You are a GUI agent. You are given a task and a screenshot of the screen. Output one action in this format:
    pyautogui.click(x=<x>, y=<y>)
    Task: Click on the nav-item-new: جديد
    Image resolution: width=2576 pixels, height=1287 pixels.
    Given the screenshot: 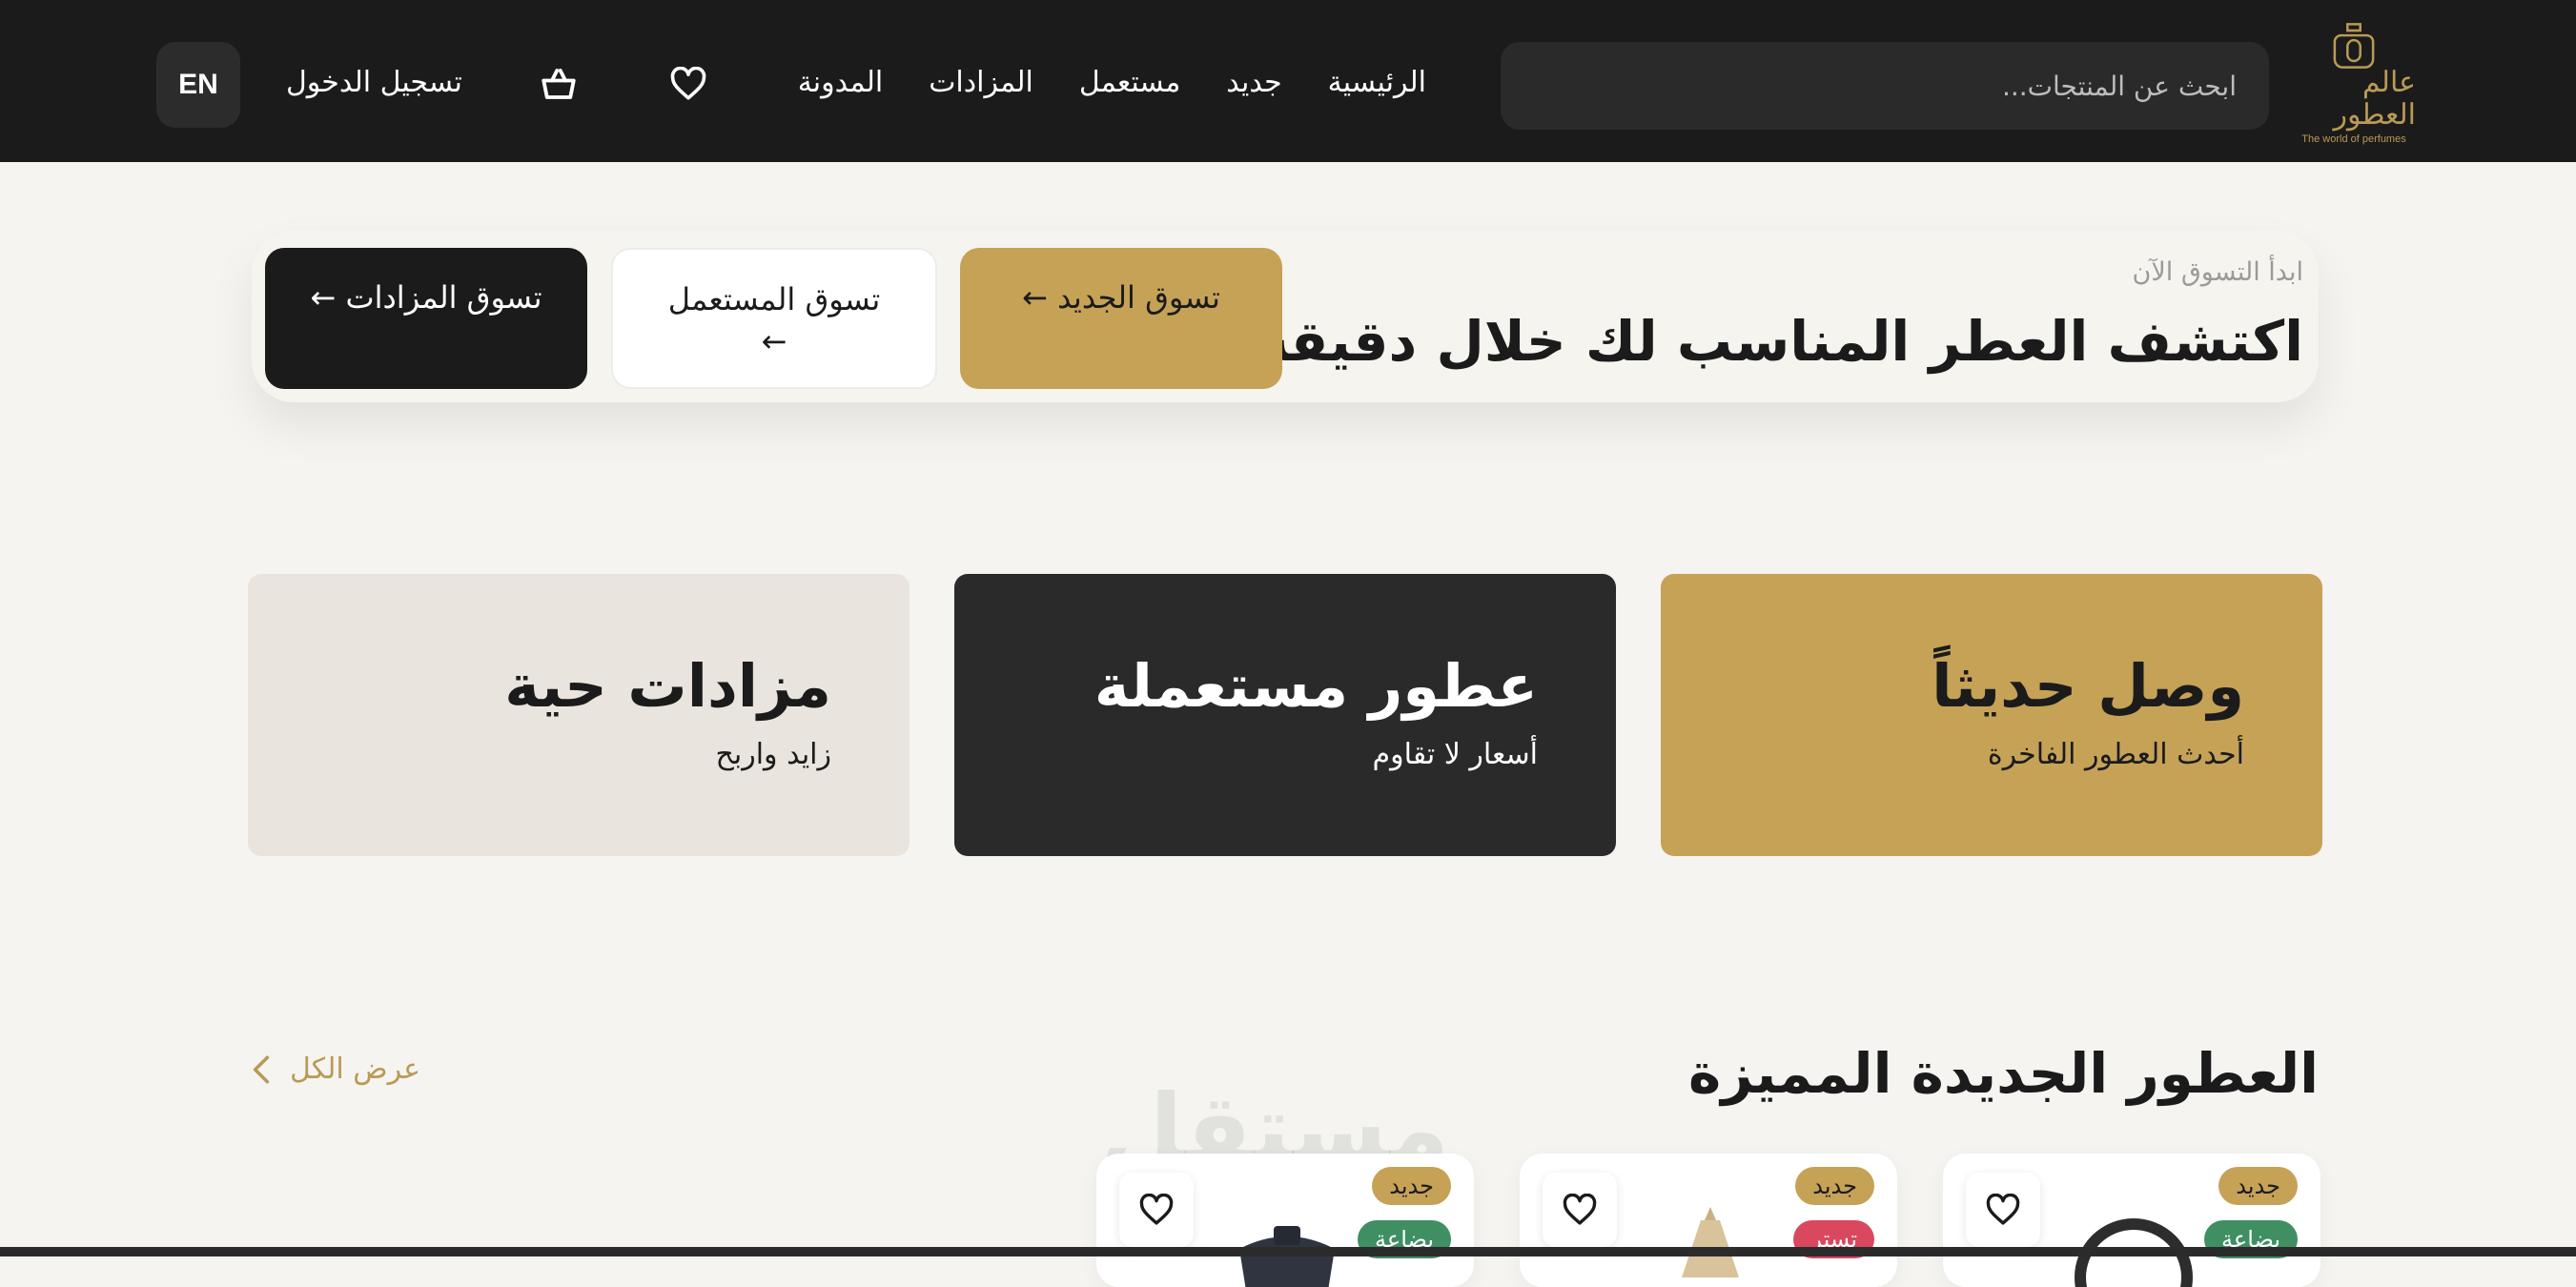 What is the action you would take?
    pyautogui.click(x=1254, y=83)
    